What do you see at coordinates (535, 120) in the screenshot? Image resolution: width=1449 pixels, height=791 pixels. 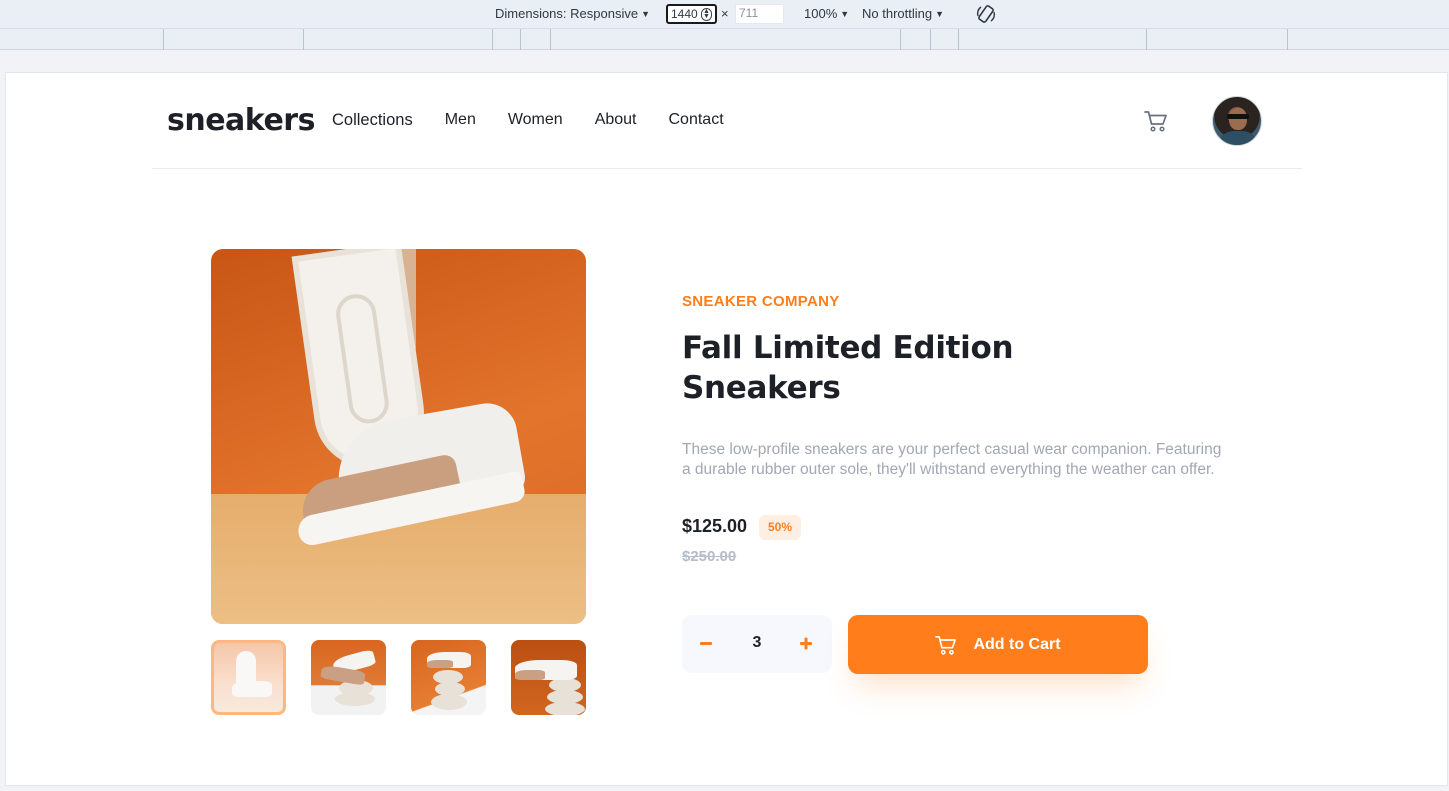 I see `nav-link-women: Women` at bounding box center [535, 120].